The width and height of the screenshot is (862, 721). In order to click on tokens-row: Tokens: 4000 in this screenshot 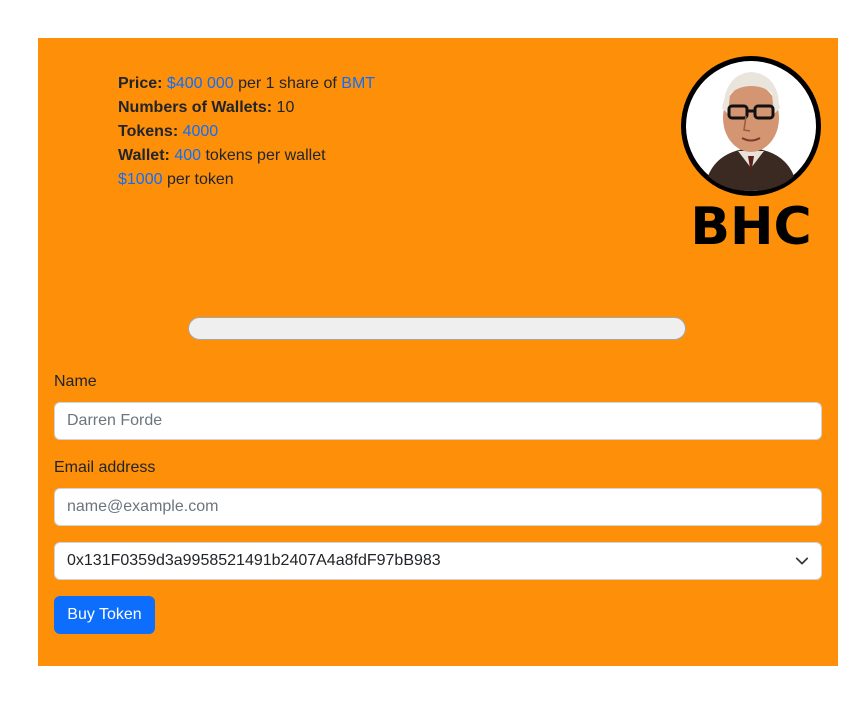, I will do `click(246, 132)`.